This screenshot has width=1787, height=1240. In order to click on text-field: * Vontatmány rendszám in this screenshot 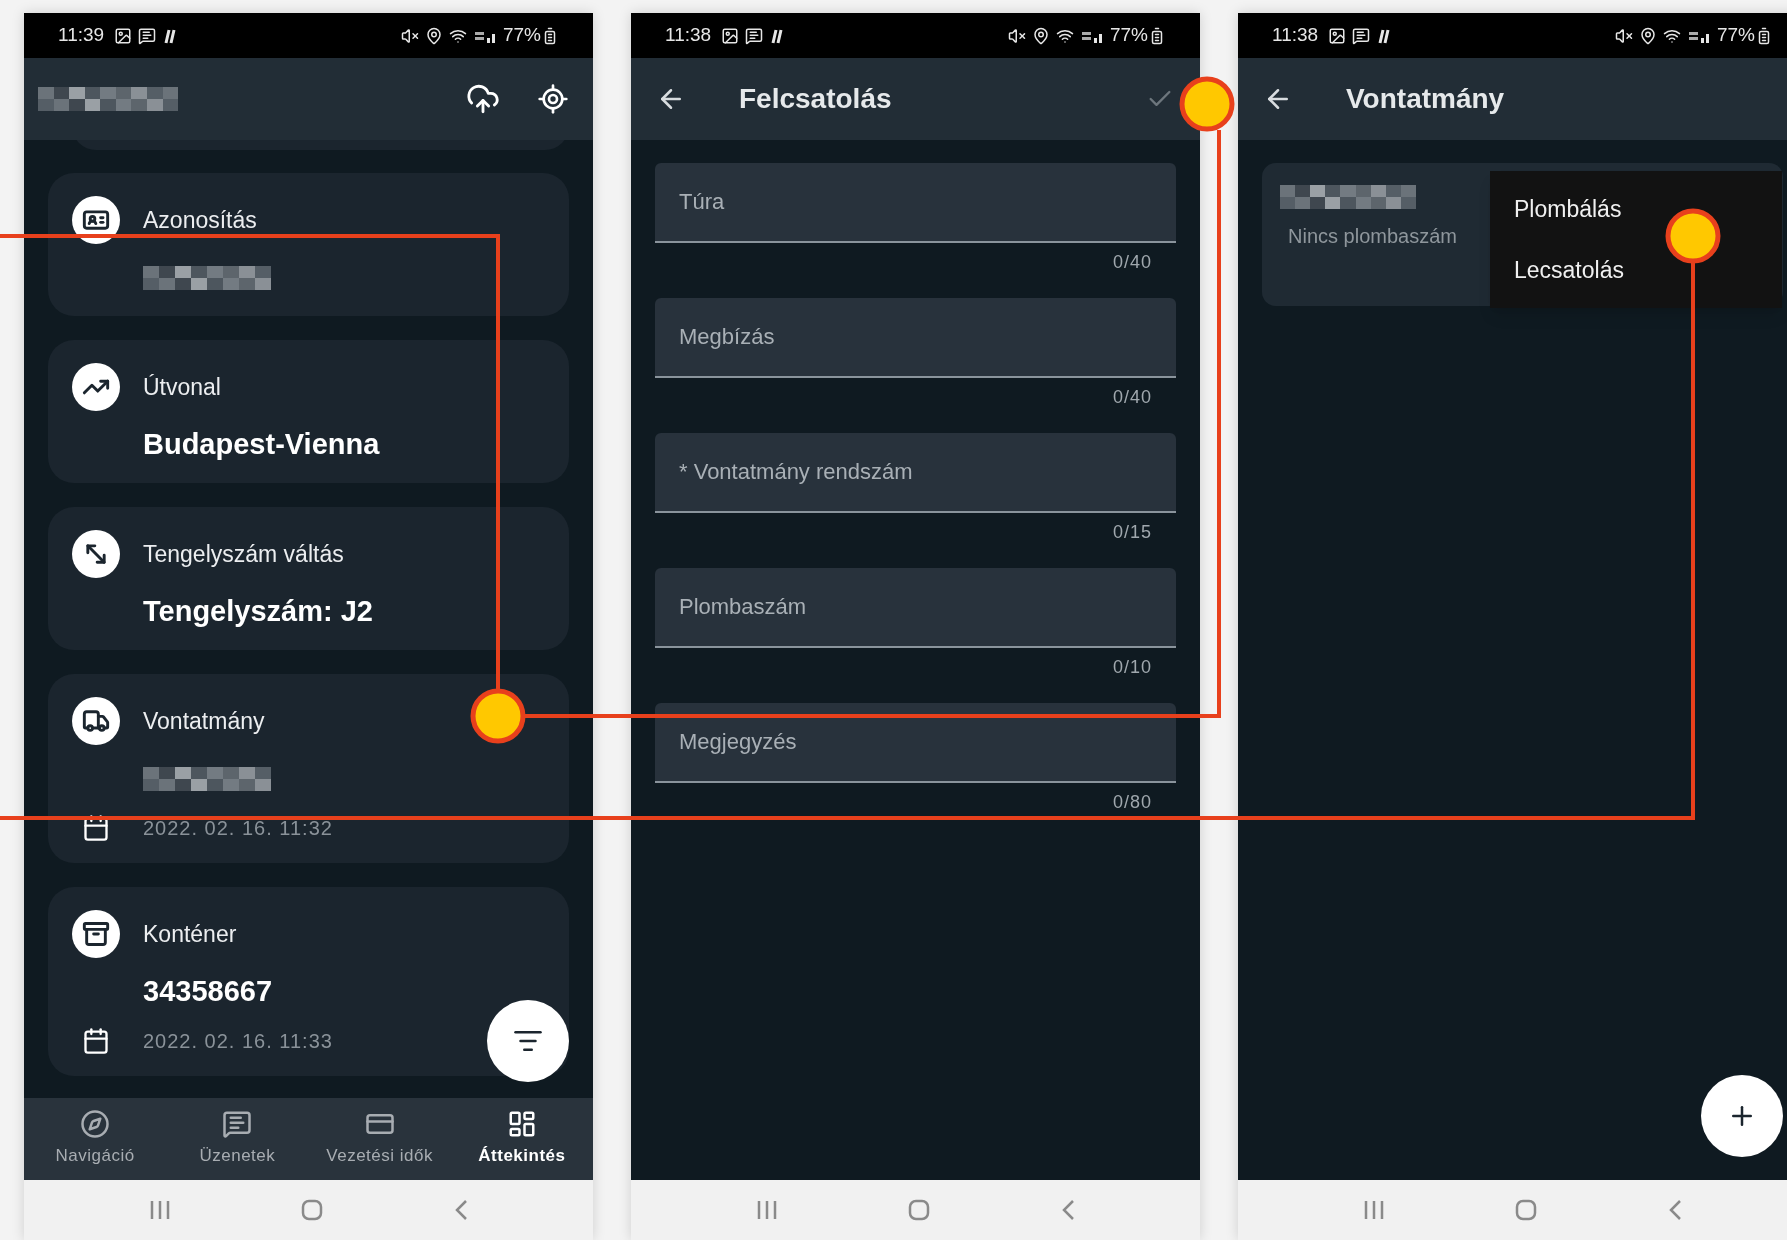, I will do `click(915, 473)`.